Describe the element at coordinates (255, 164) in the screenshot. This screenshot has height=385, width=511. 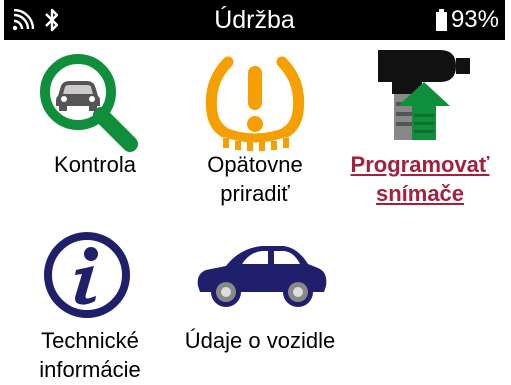
I see `tile-label: Opätovne` at that location.